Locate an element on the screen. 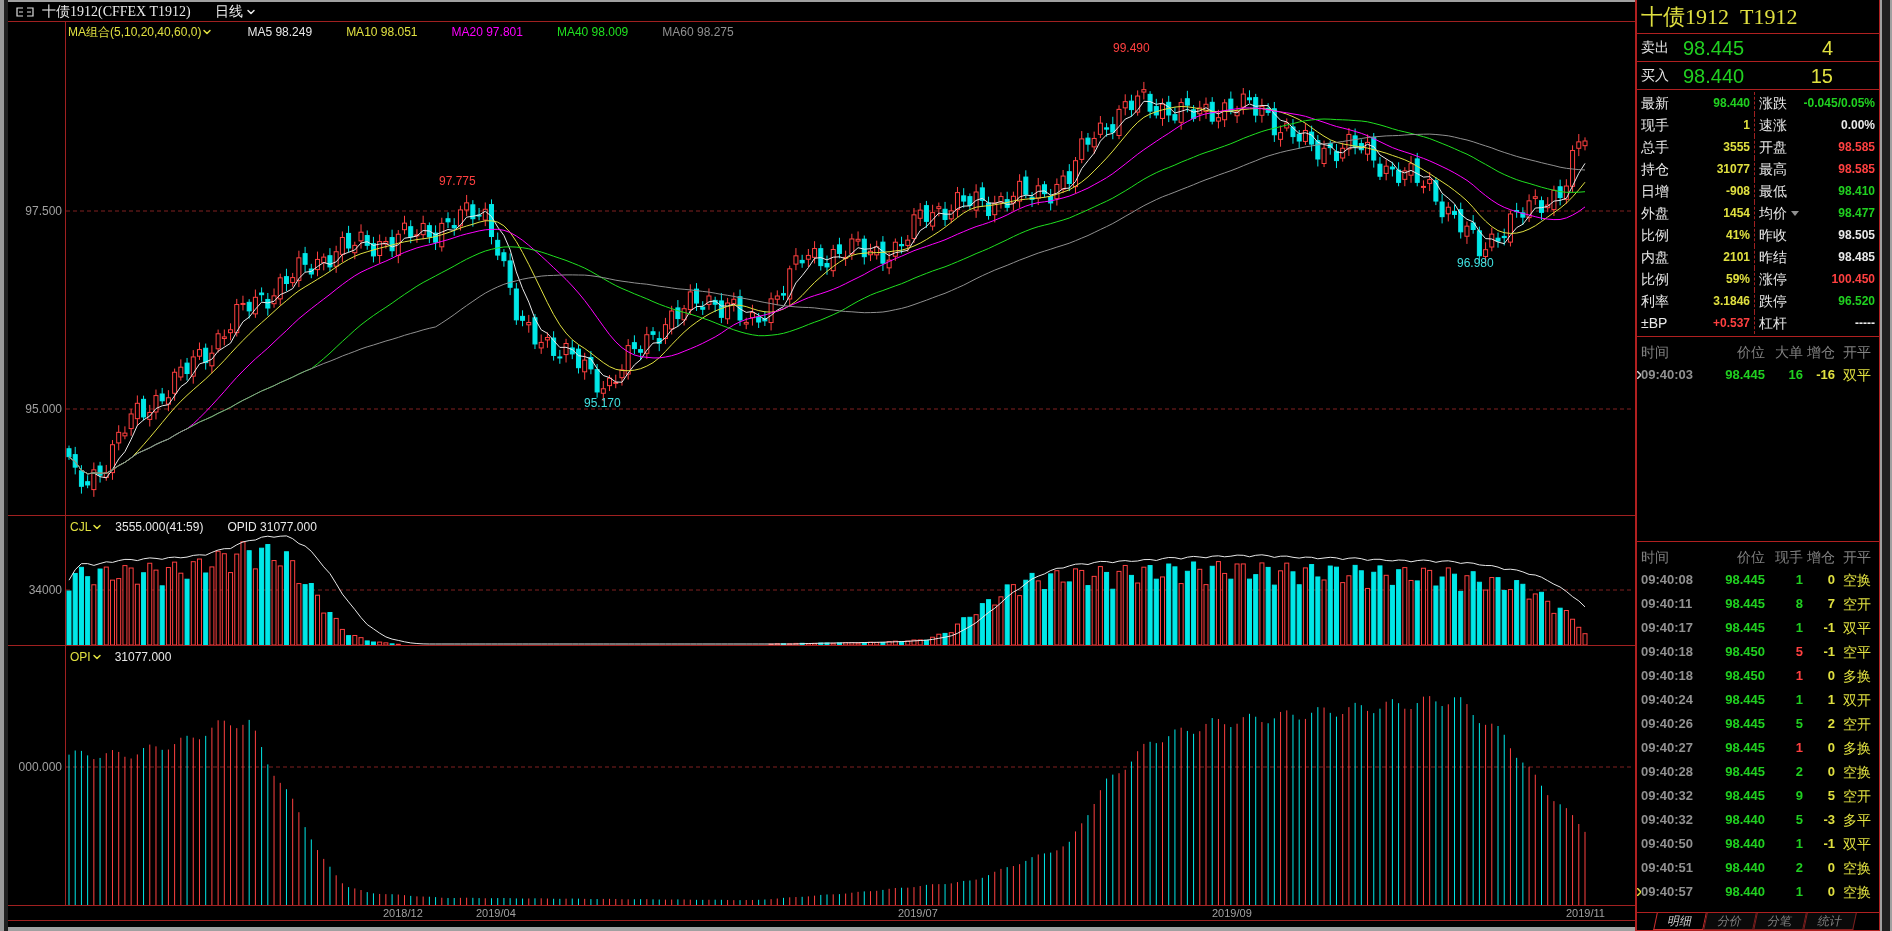  trade-time: 09:40:27 is located at coordinates (1667, 748).